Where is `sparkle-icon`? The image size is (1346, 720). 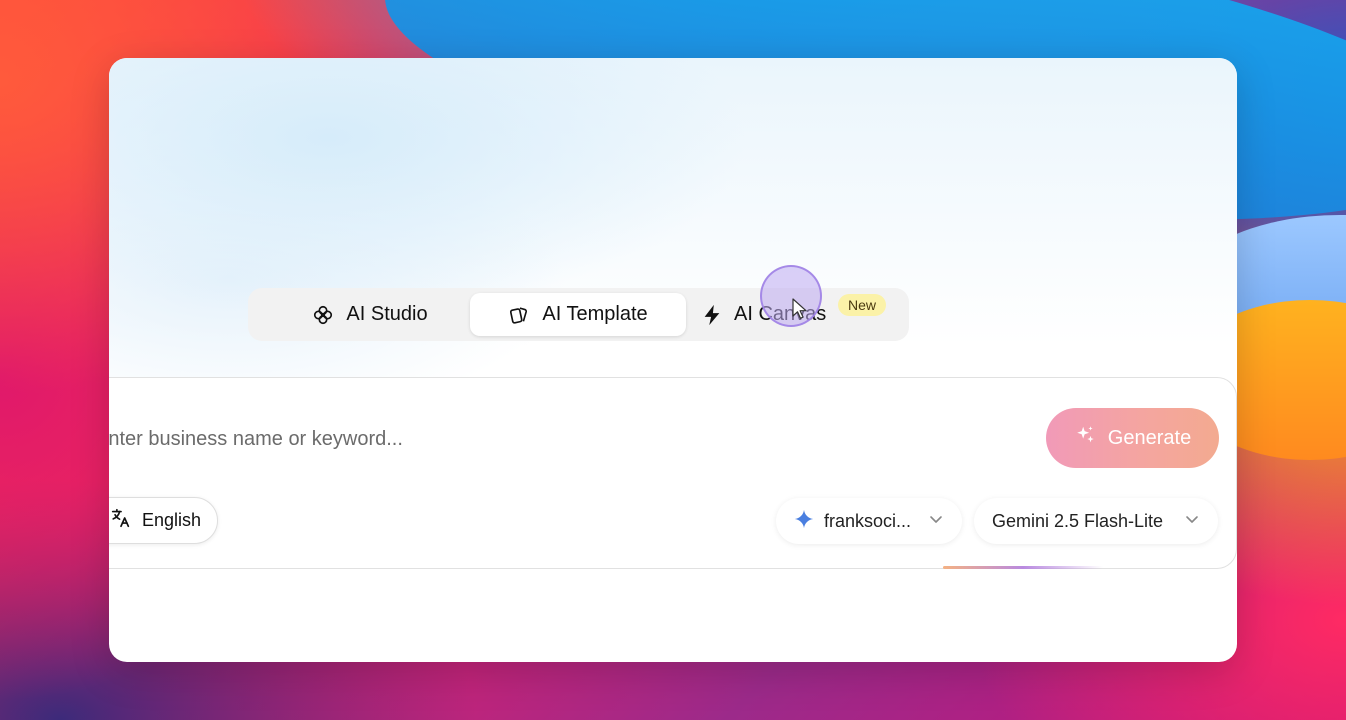 sparkle-icon is located at coordinates (1085, 438).